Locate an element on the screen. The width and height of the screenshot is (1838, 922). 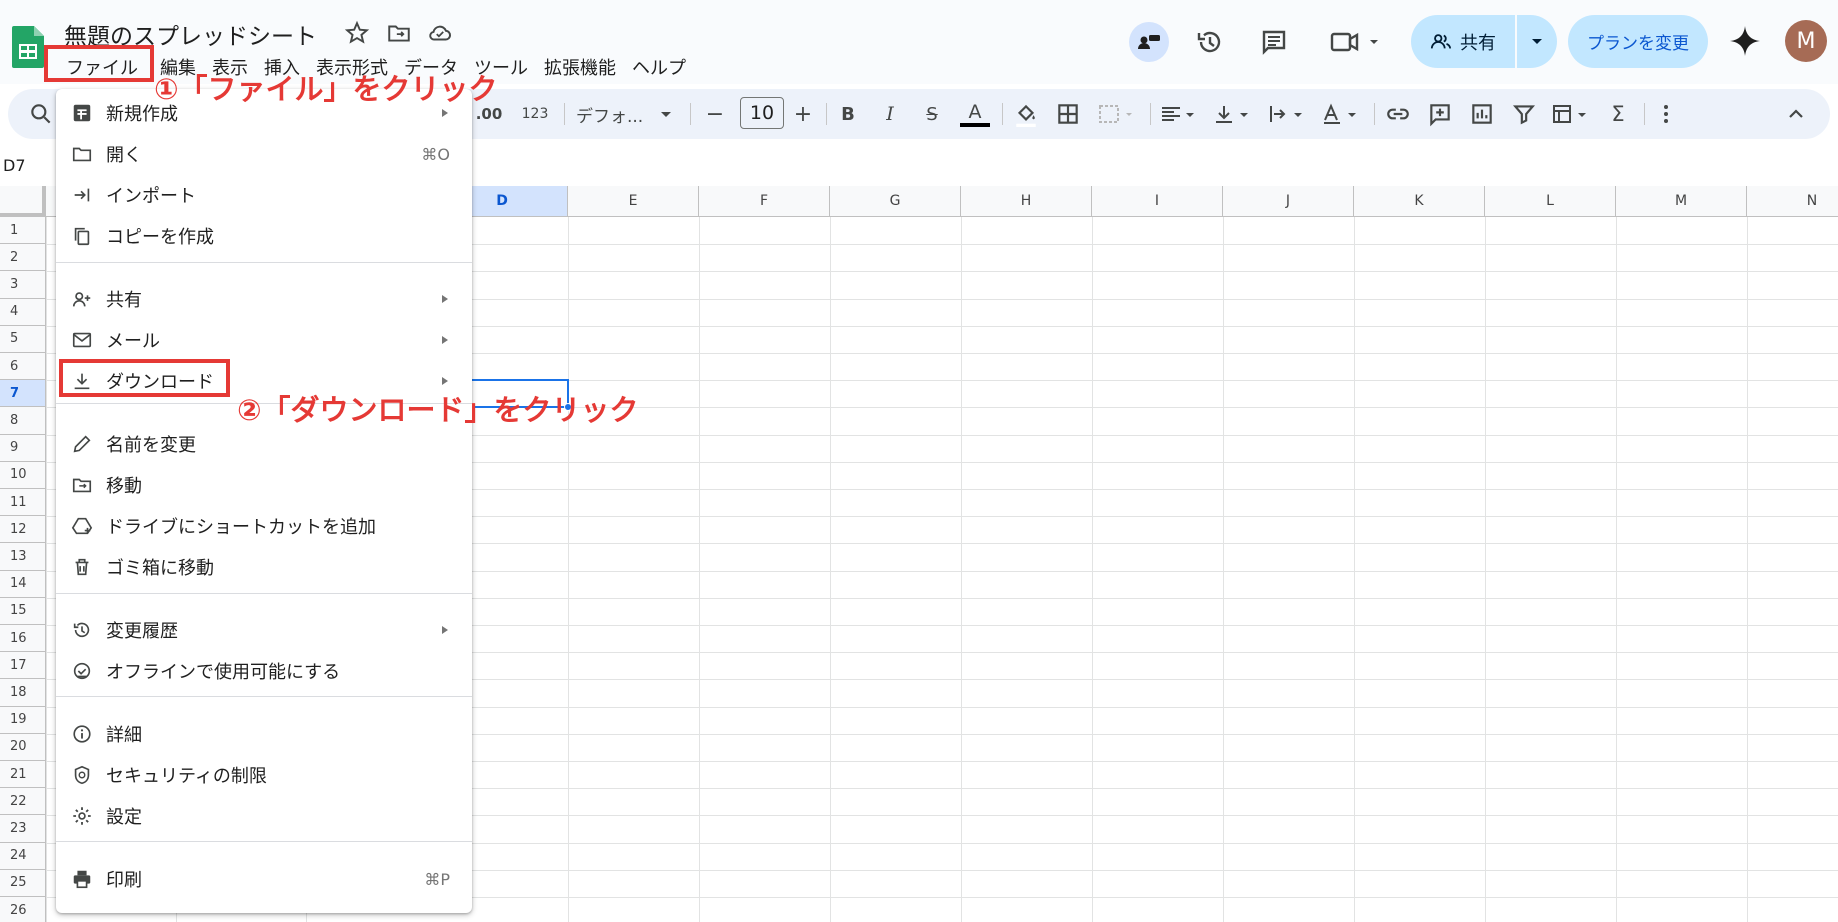
name-box: D7 is located at coordinates (14, 165).